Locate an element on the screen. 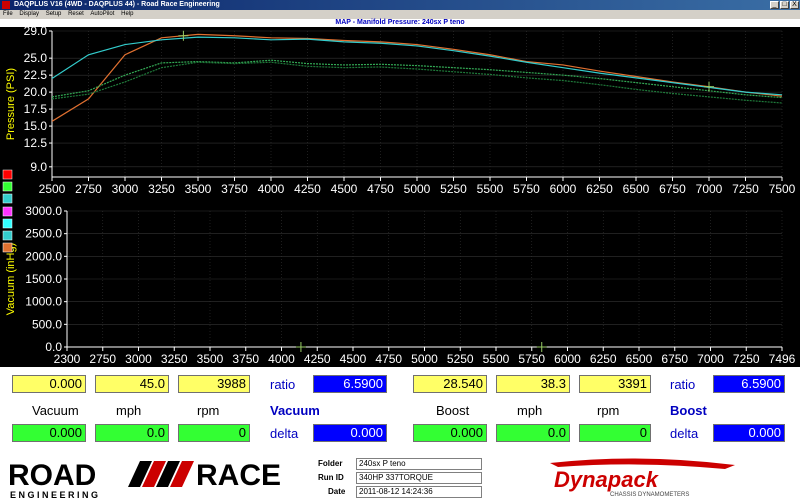 Image resolution: width=800 pixels, height=500 pixels. date-value: 2011-08-12 14:24:36 is located at coordinates (419, 492).